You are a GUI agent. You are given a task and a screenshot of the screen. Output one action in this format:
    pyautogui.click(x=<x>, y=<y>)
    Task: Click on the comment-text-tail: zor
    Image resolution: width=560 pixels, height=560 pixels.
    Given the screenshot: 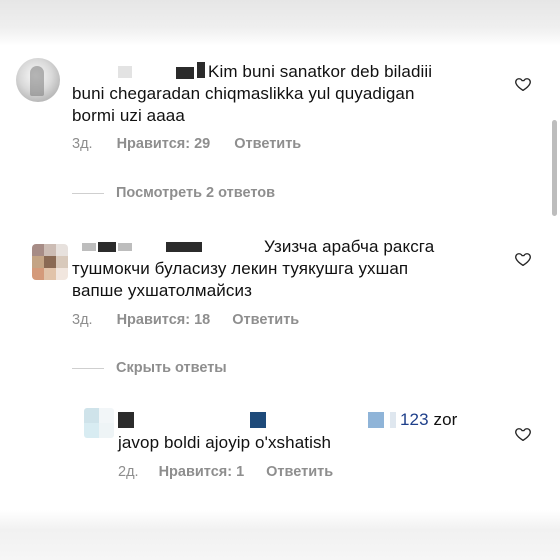 What is the action you would take?
    pyautogui.click(x=443, y=419)
    